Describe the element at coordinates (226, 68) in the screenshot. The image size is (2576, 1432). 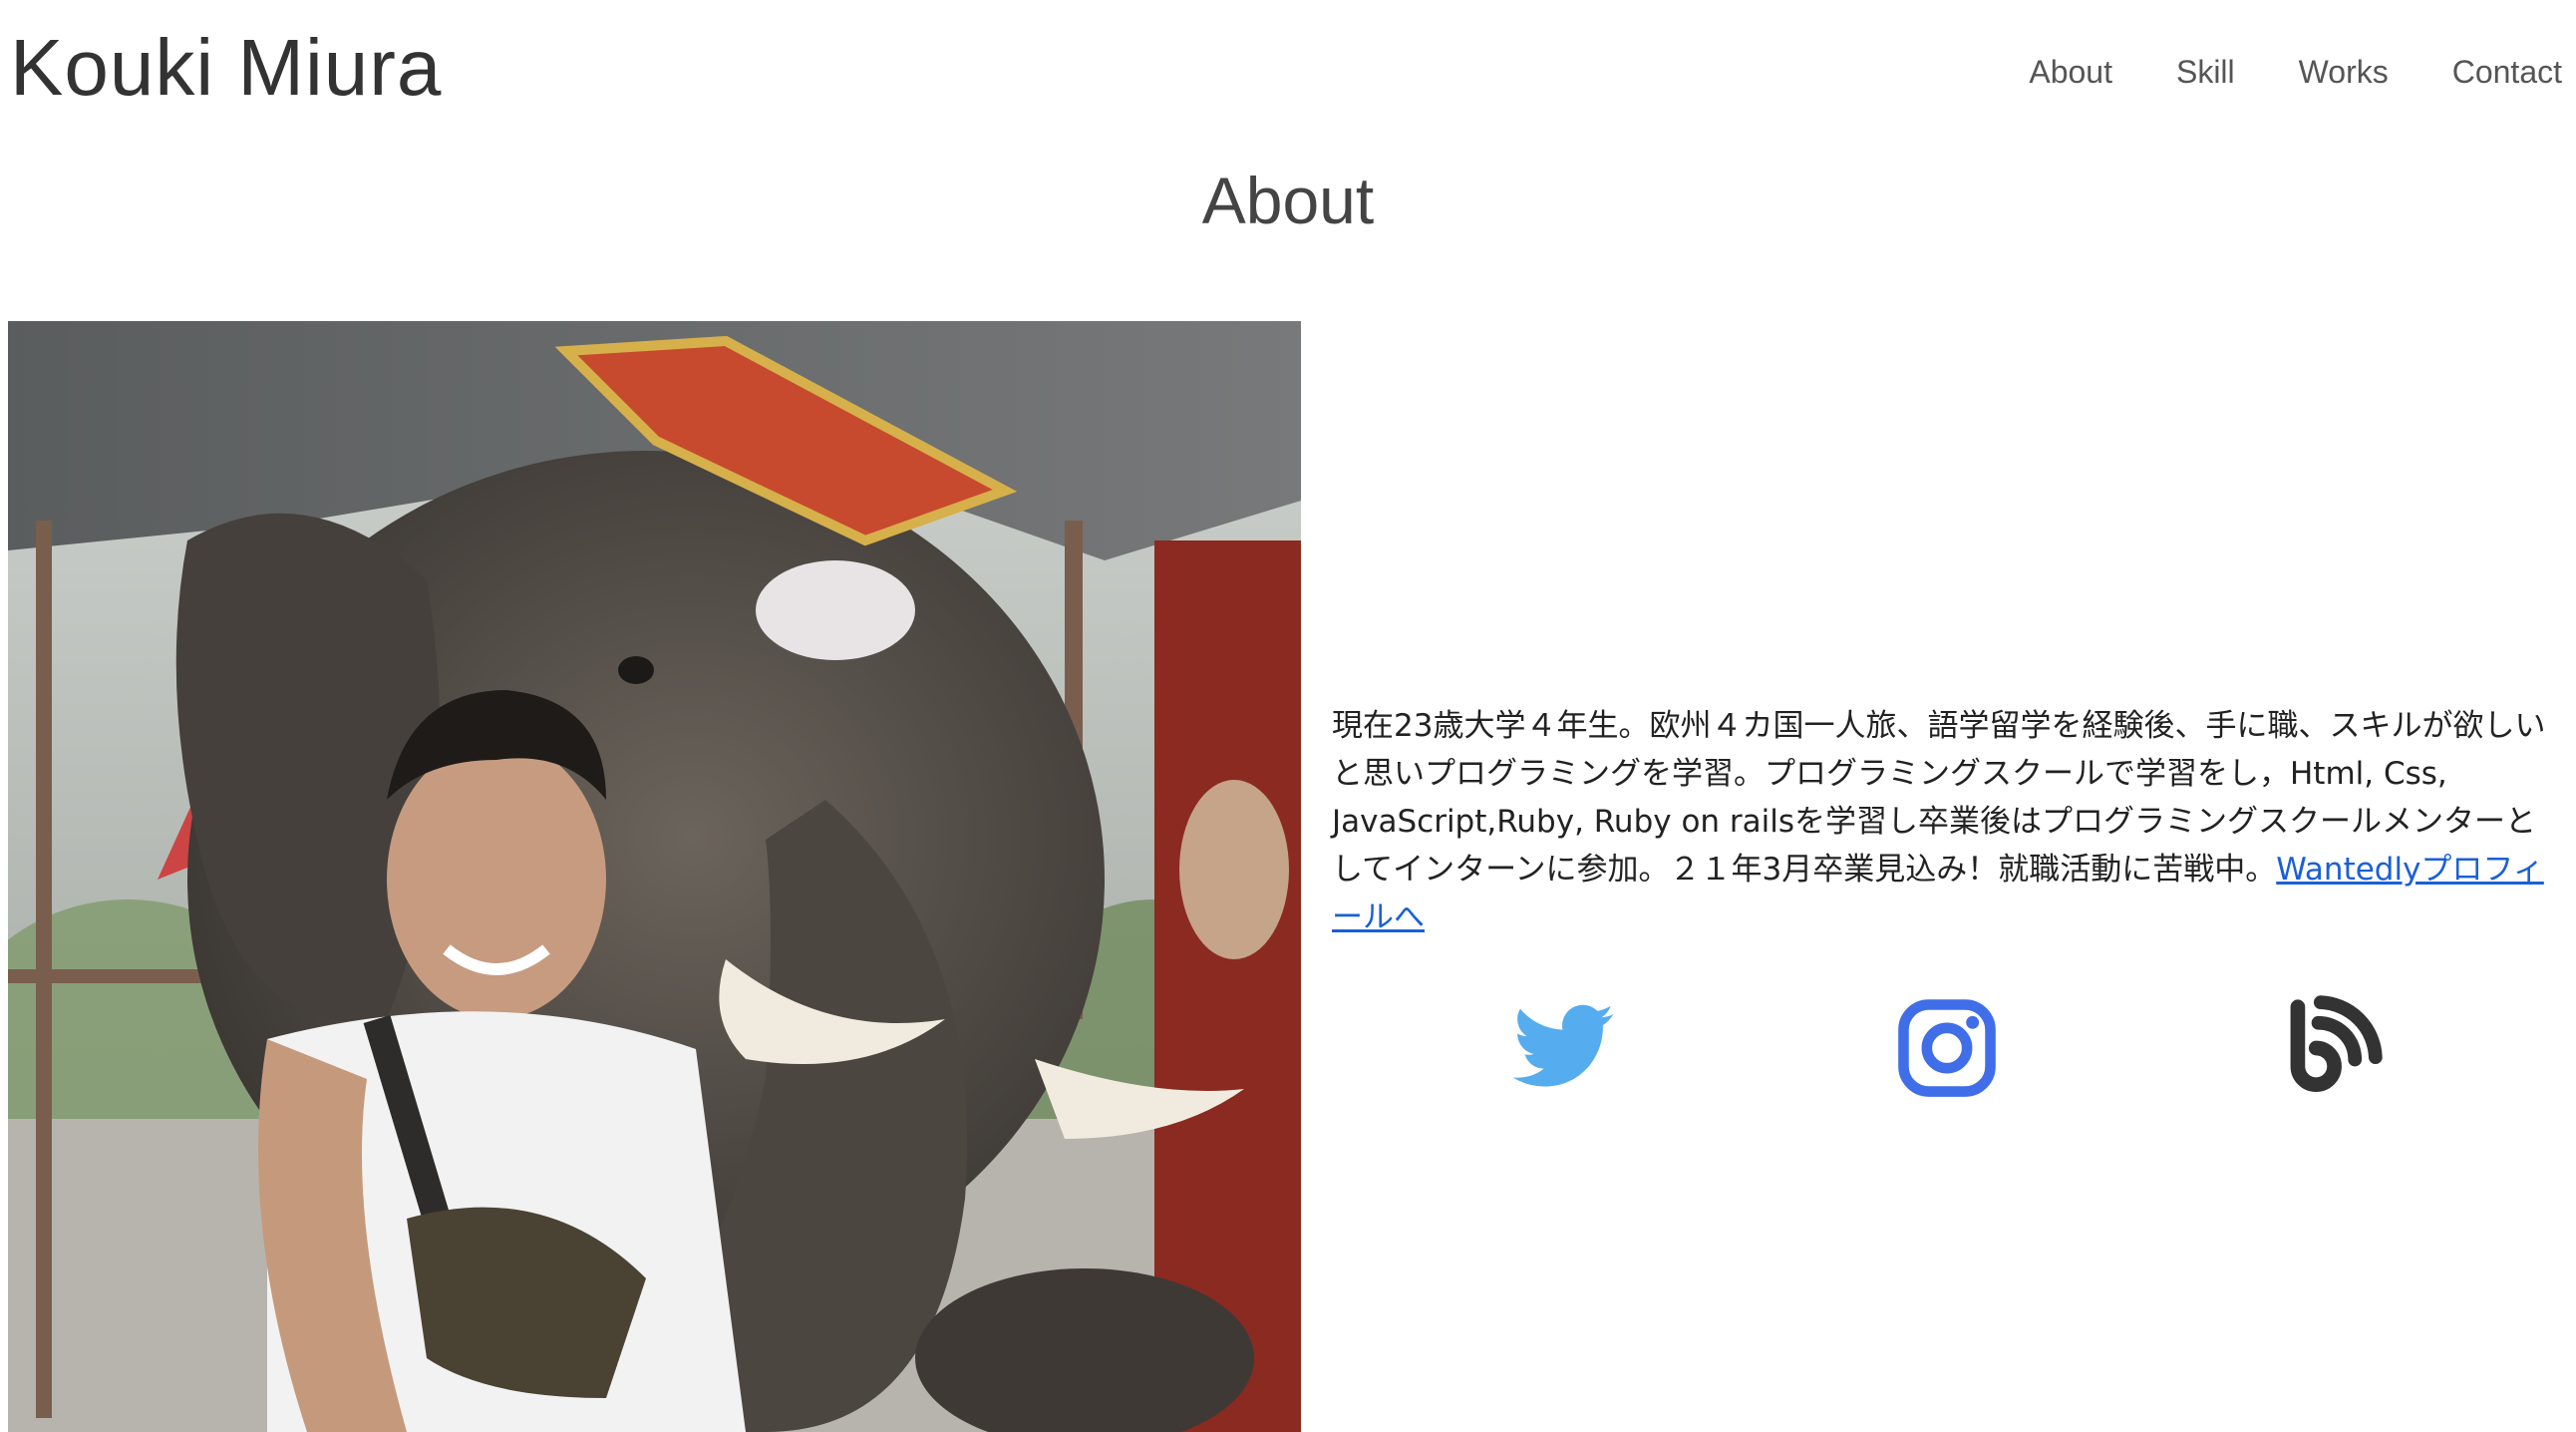
I see `site-logo: Kouki Miura` at that location.